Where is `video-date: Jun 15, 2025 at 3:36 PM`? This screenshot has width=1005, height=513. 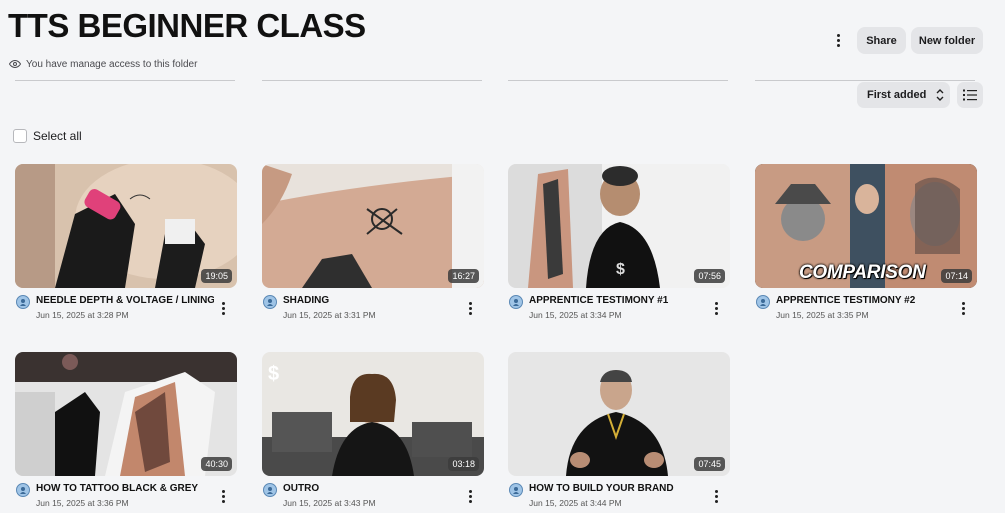
video-date: Jun 15, 2025 at 3:36 PM is located at coordinates (82, 503).